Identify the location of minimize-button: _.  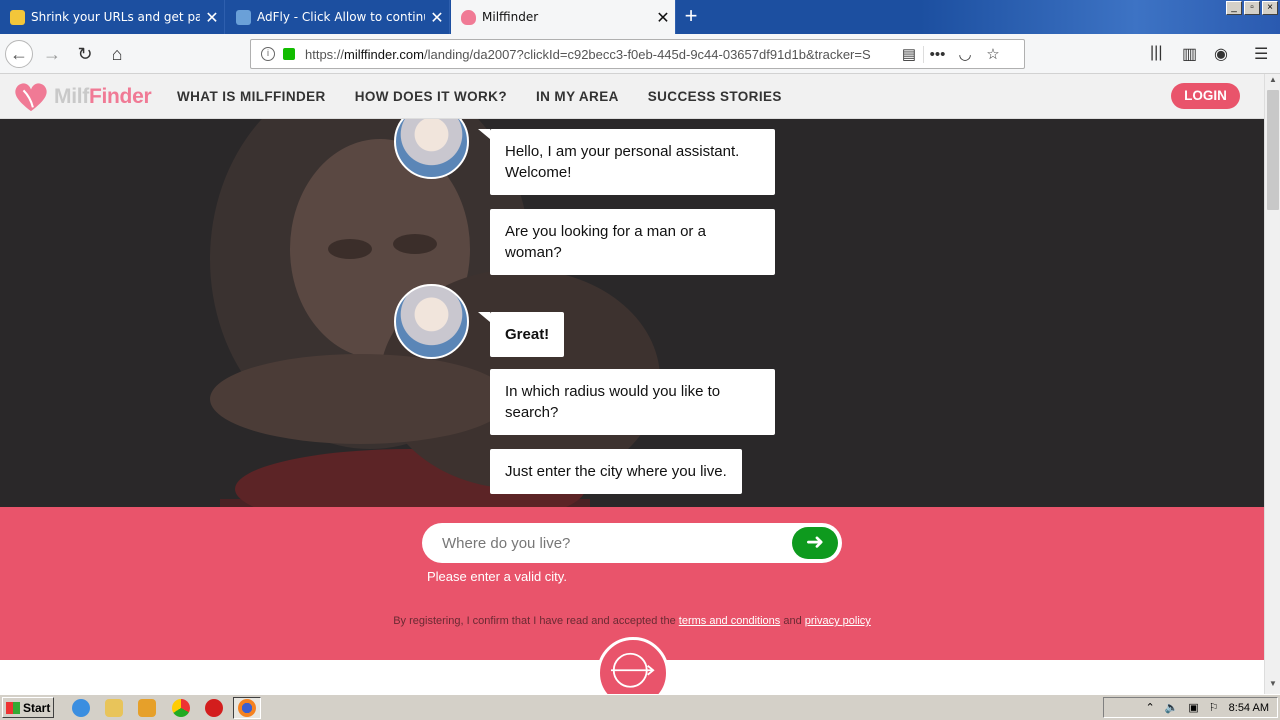
(1234, 8).